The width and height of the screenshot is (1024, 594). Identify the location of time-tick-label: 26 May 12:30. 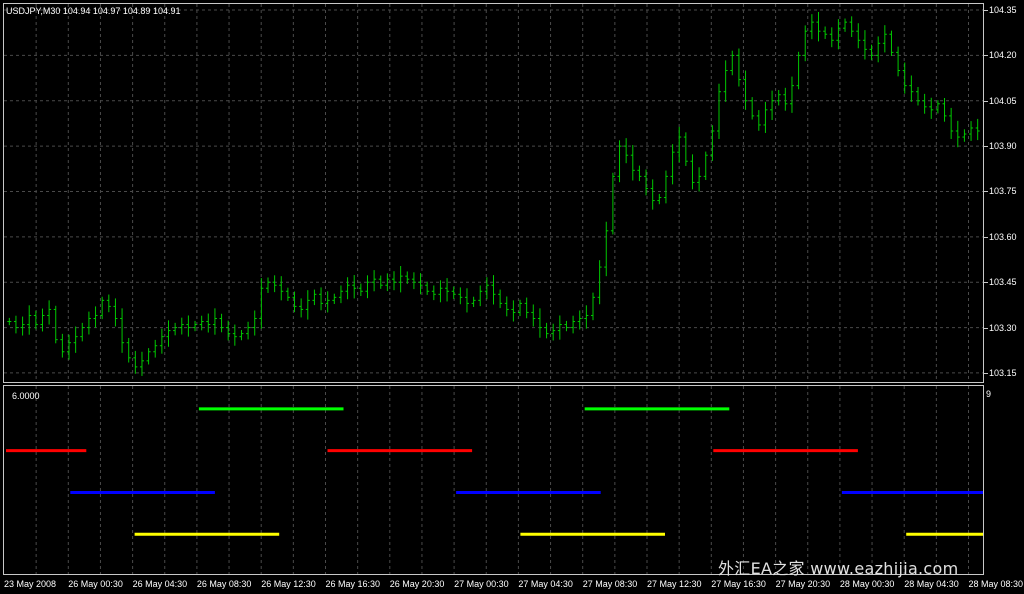
(288, 584).